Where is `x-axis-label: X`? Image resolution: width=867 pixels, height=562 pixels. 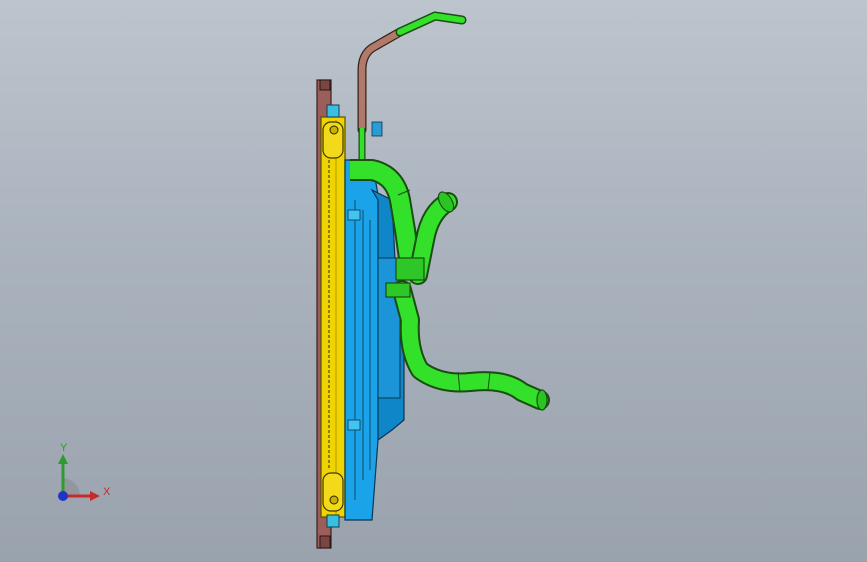 x-axis-label: X is located at coordinates (107, 492).